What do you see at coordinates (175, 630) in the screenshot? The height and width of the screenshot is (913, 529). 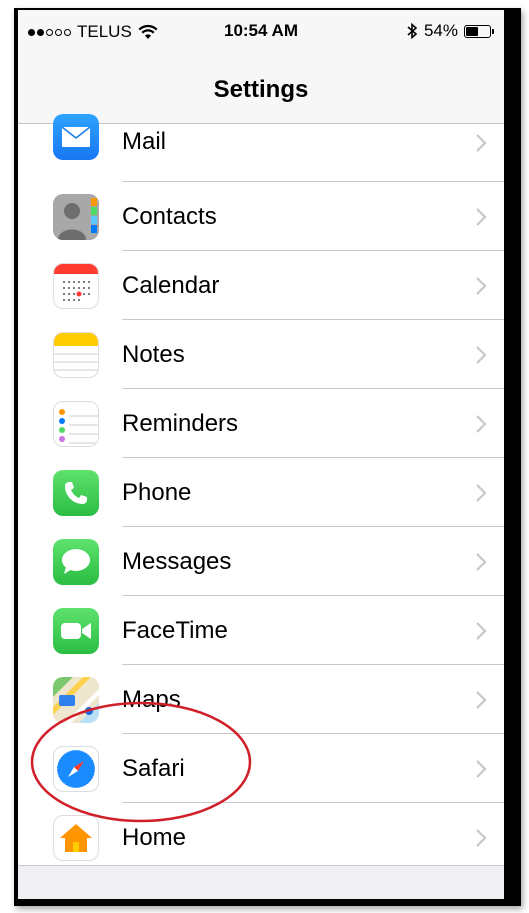 I see `settings-row-label: FaceTime` at bounding box center [175, 630].